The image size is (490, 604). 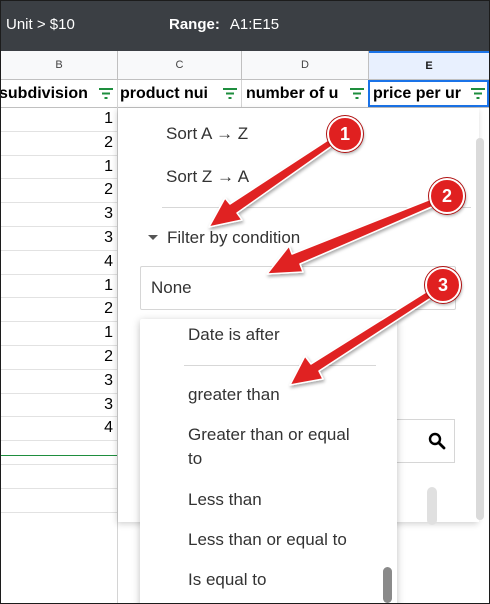 What do you see at coordinates (345, 134) in the screenshot?
I see `callout-badge-1: 1` at bounding box center [345, 134].